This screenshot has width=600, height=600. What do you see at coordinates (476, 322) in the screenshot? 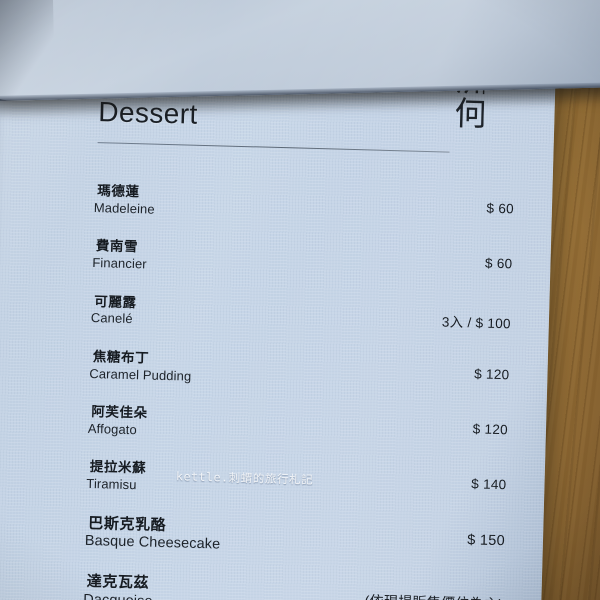
I see `item-price: 3入 / $ 100` at bounding box center [476, 322].